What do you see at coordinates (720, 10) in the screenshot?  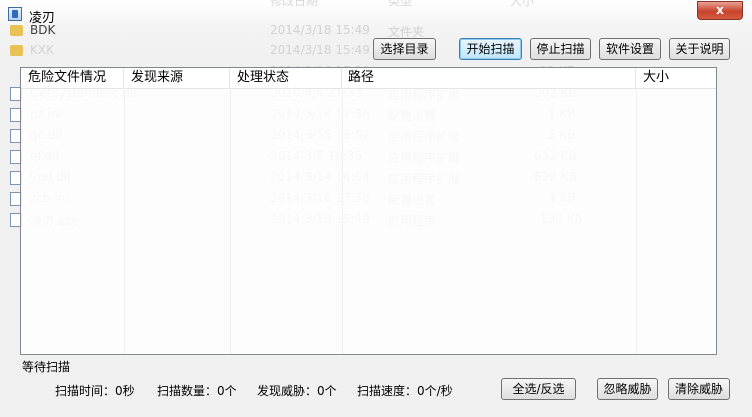 I see `close-button: x` at bounding box center [720, 10].